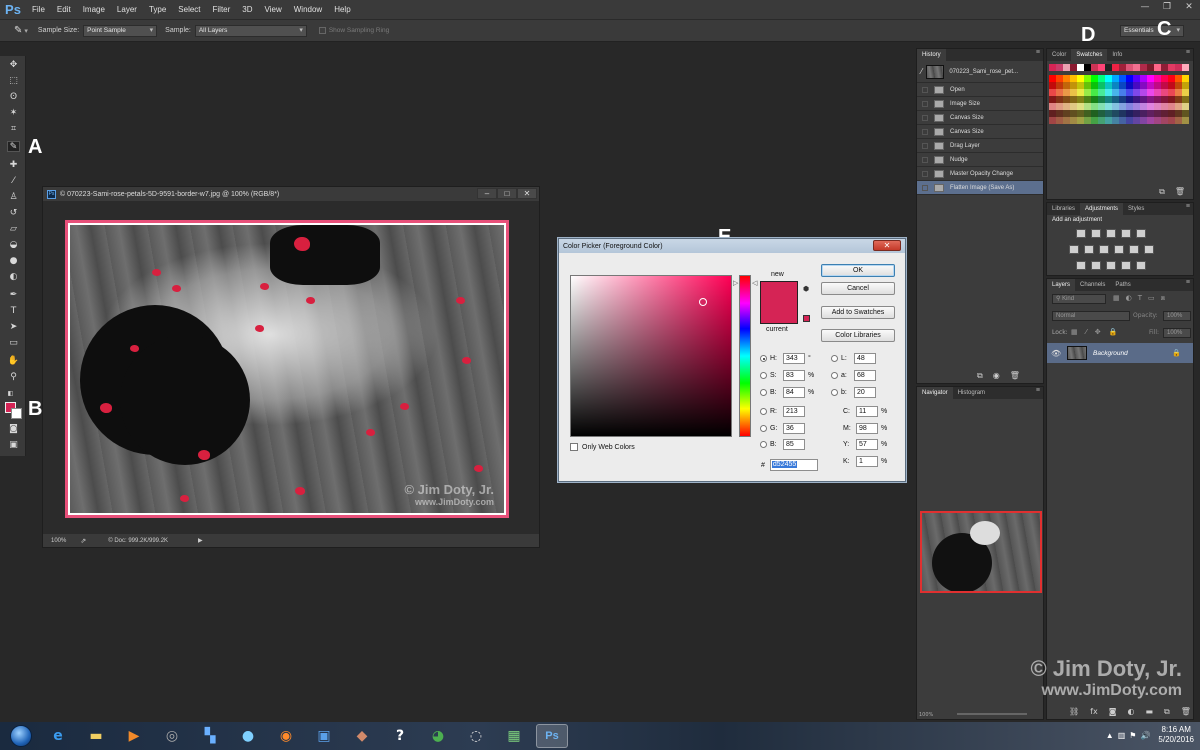 Image resolution: width=1200 pixels, height=750 pixels. What do you see at coordinates (64, 9) in the screenshot?
I see `menu-edit: Edit` at bounding box center [64, 9].